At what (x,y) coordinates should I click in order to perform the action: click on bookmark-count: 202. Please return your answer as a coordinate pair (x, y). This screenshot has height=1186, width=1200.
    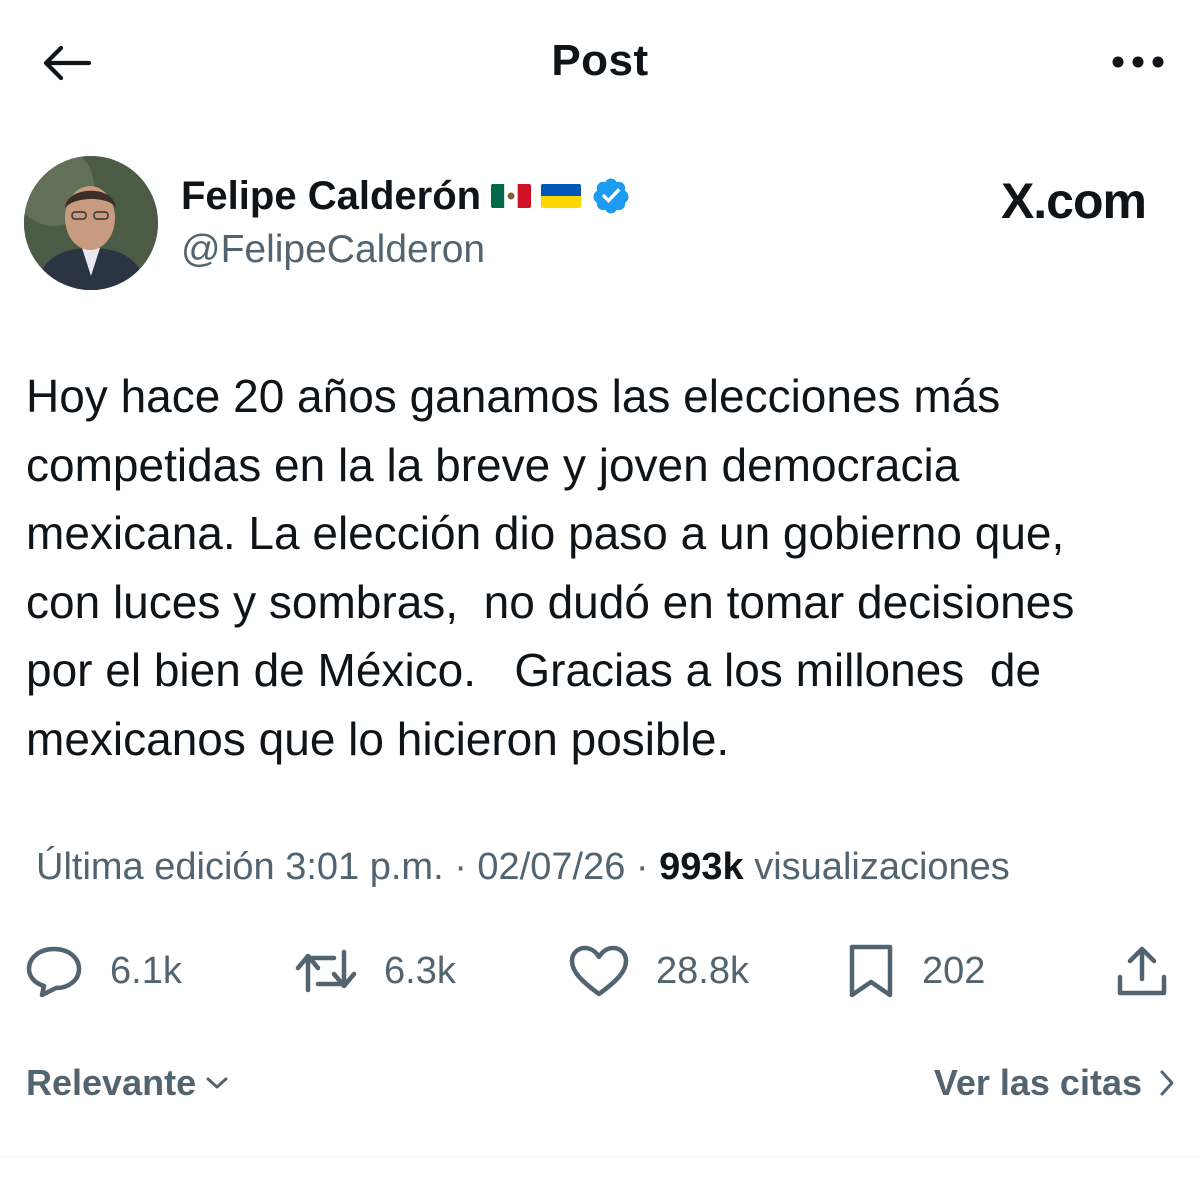
    Looking at the image, I should click on (954, 970).